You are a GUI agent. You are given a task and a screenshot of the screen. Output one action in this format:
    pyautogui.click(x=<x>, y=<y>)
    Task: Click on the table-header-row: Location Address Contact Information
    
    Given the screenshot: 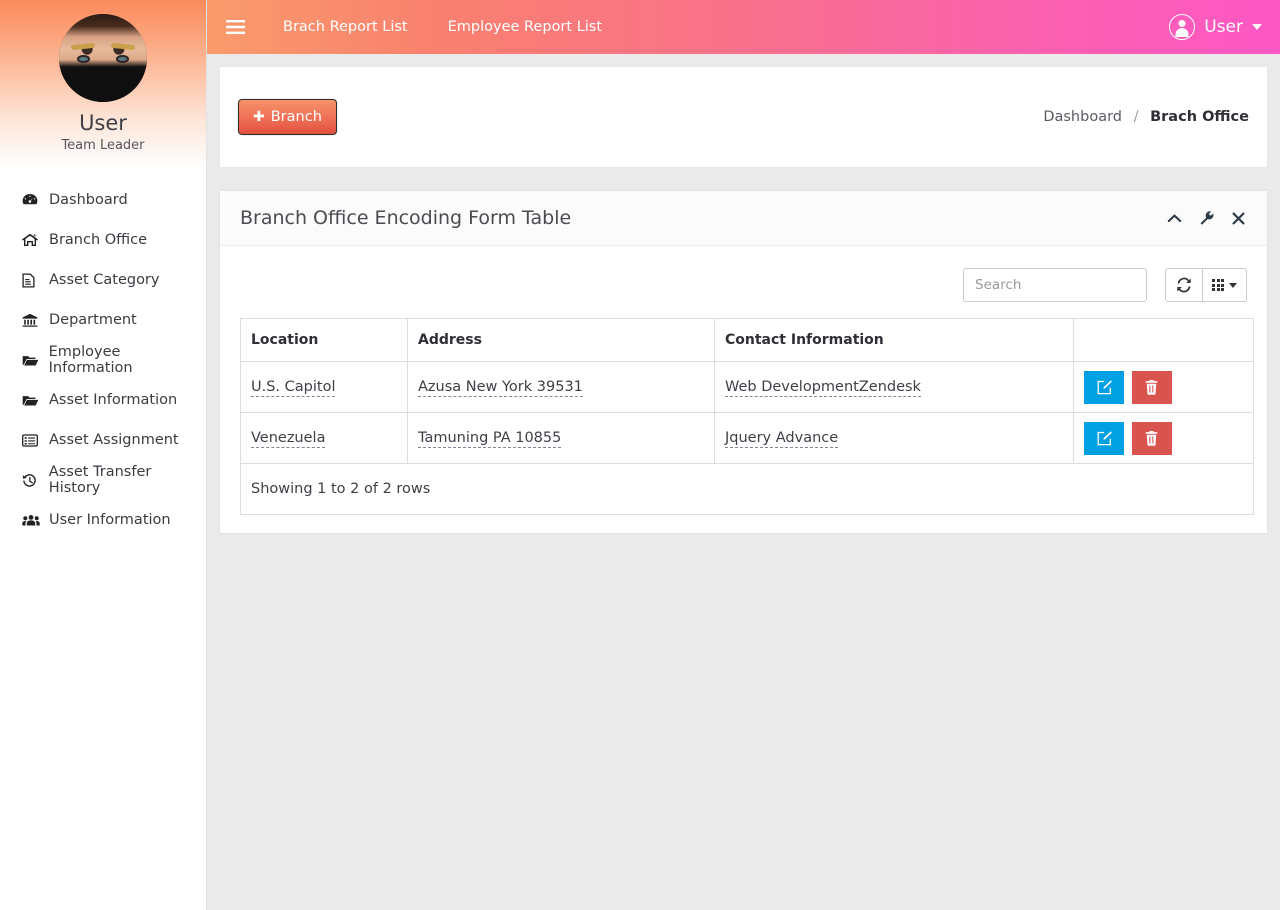 What is the action you would take?
    pyautogui.click(x=747, y=340)
    